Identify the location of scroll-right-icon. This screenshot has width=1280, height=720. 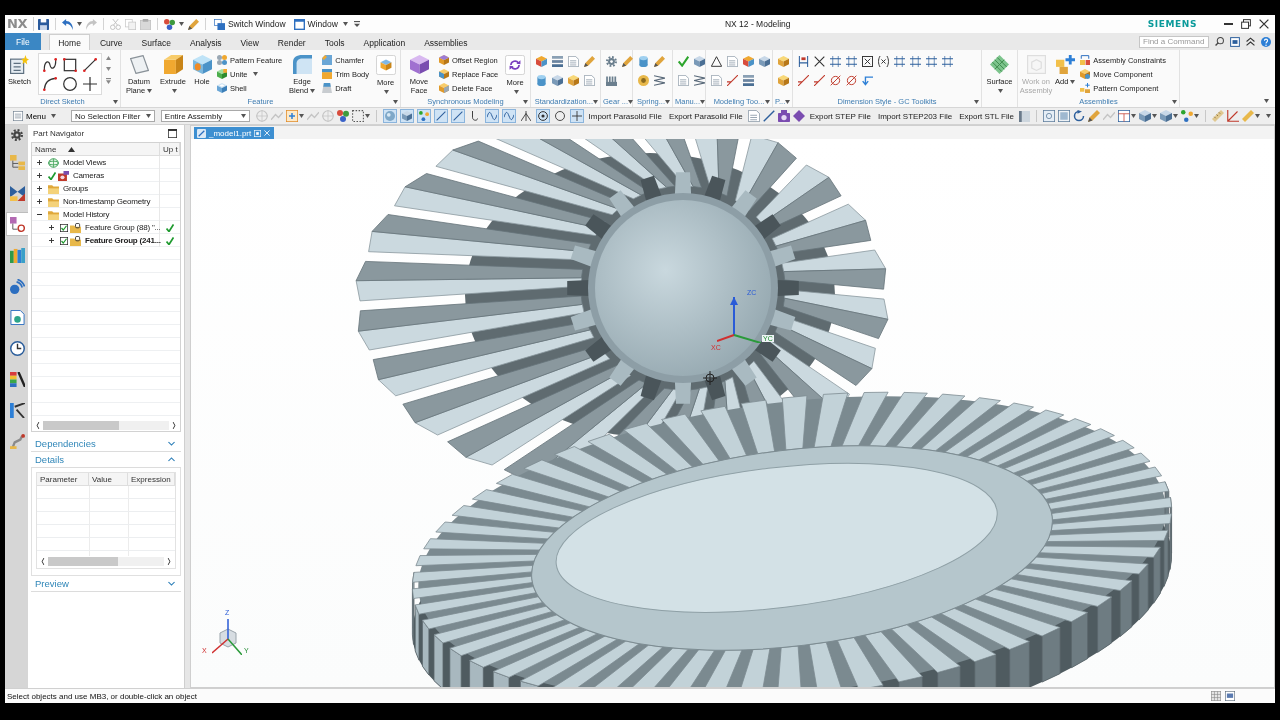
(174, 425).